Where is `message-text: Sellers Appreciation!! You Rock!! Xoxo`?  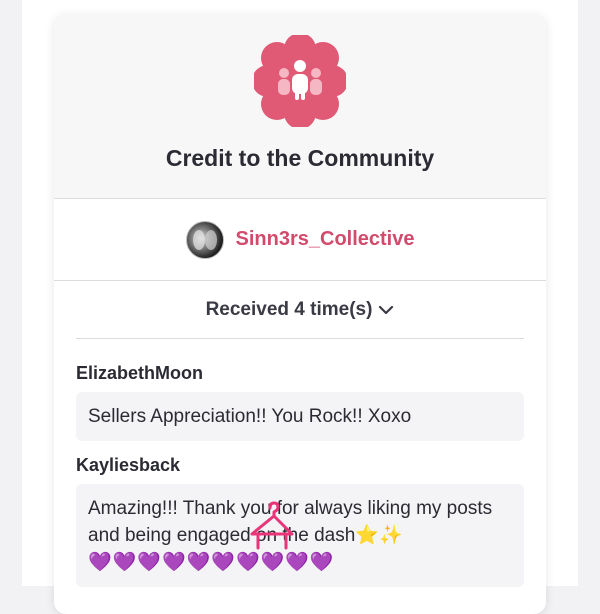
message-text: Sellers Appreciation!! You Rock!! Xoxo is located at coordinates (300, 416).